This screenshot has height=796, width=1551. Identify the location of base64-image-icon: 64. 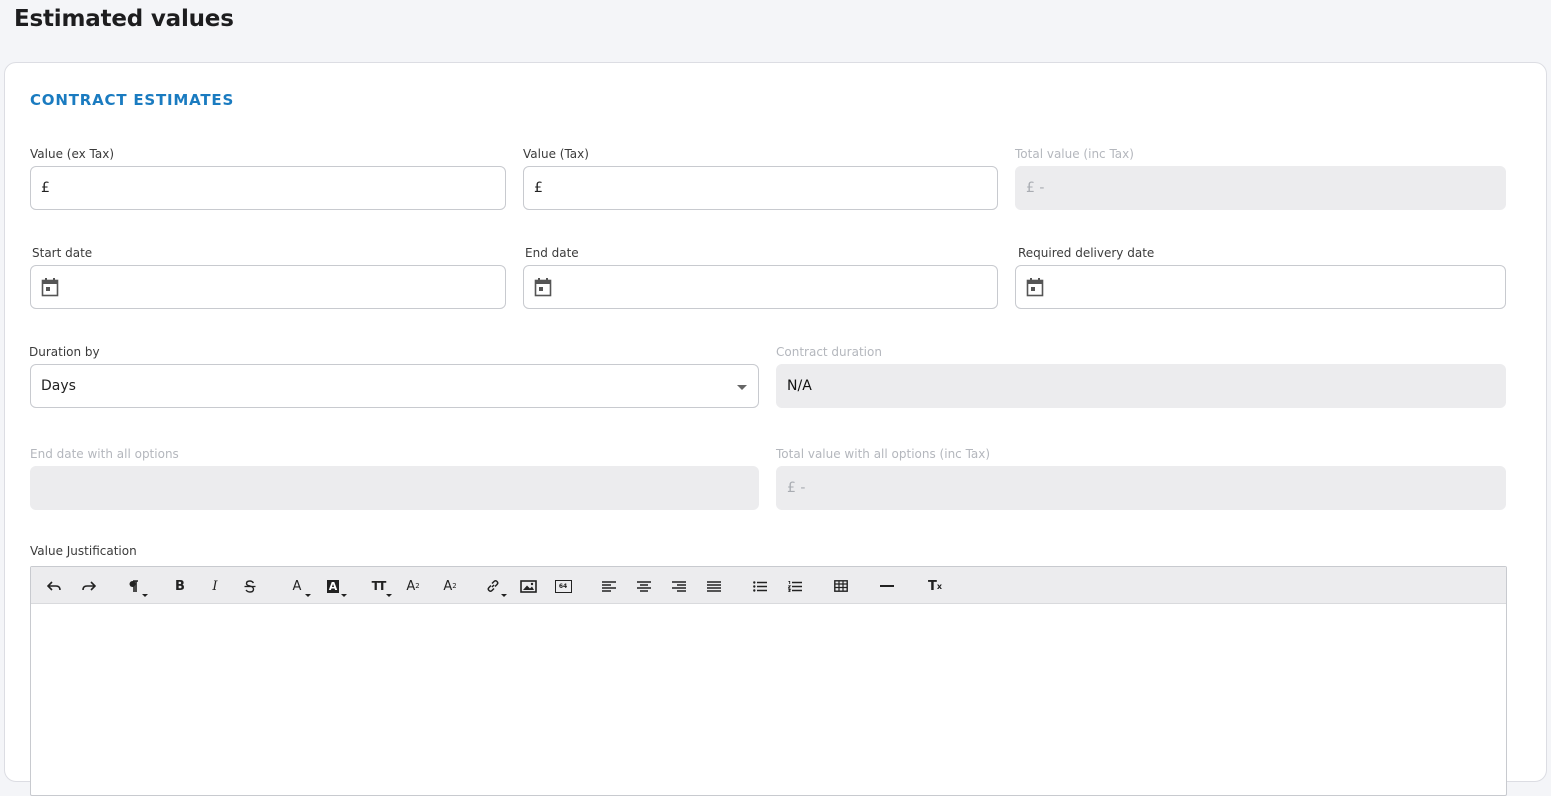
(563, 586).